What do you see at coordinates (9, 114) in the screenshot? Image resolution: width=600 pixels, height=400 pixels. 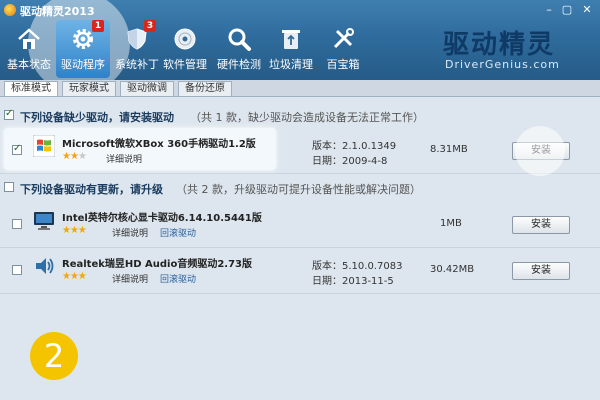 I see `select-all-missing-checkbox` at bounding box center [9, 114].